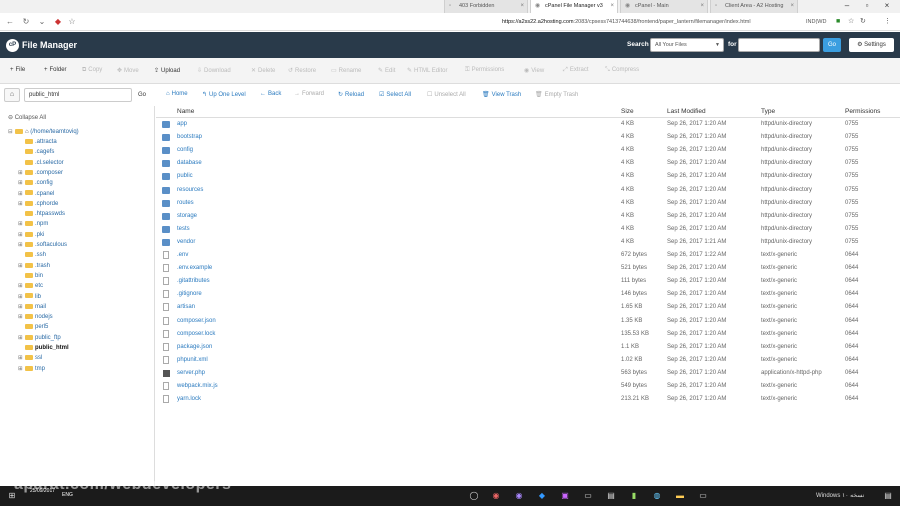 The image size is (900, 506). I want to click on up-one-level-button: ↰ Up One Level, so click(224, 94).